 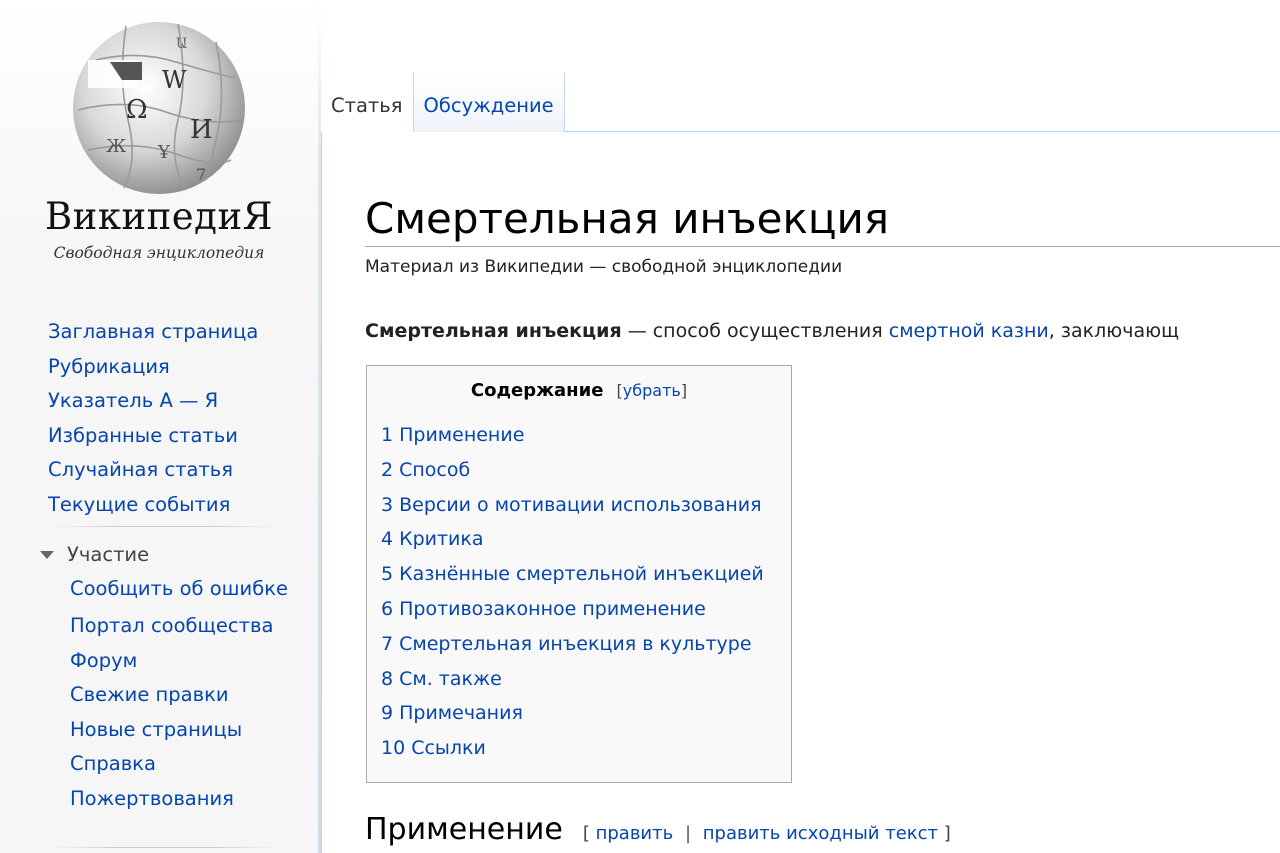 I want to click on sidebar-item-donate: Пожертвования, so click(x=187, y=799).